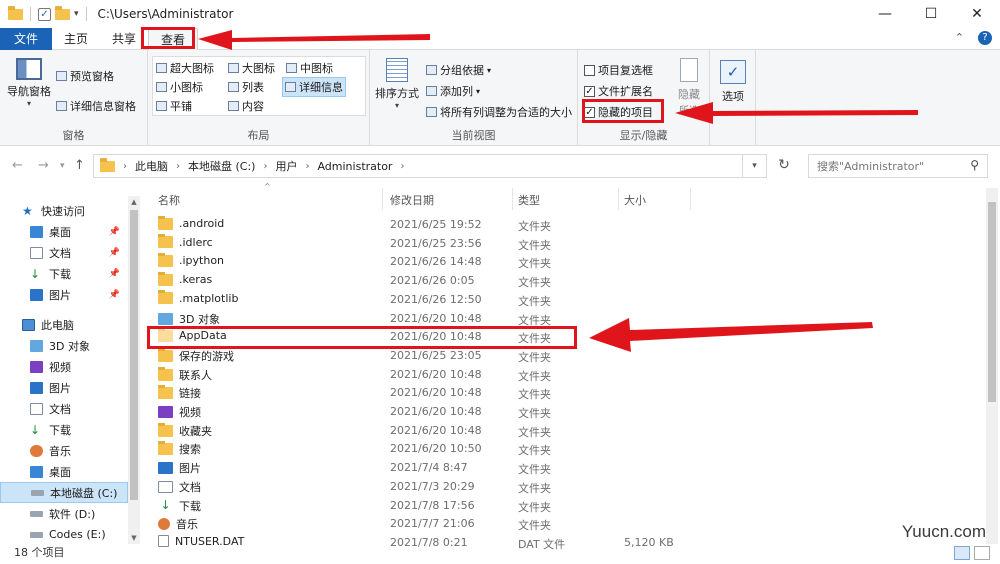 The width and height of the screenshot is (1000, 564). What do you see at coordinates (62, 166) in the screenshot?
I see `recent-locations-icon: ▾` at bounding box center [62, 166].